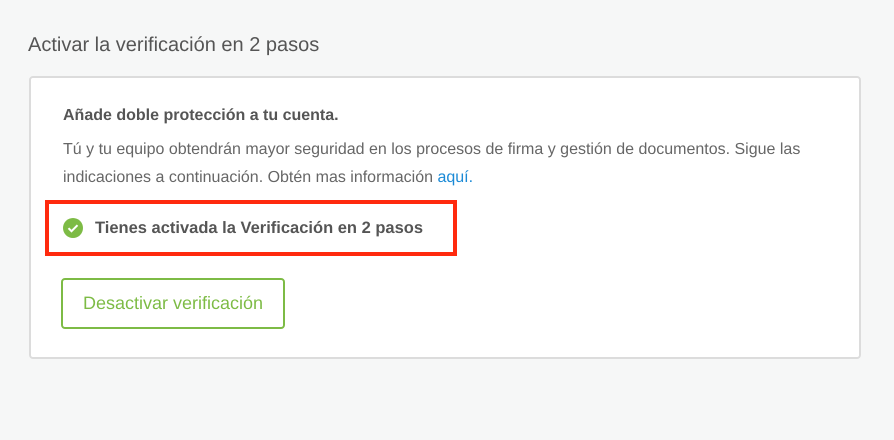  I want to click on section-title: Activar la verificación en 2 pasos, so click(174, 45).